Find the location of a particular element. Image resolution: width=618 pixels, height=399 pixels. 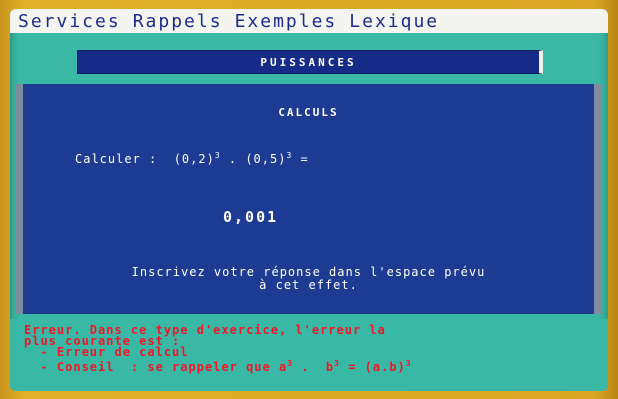

menu-item-lexique: Lexique is located at coordinates (394, 21).